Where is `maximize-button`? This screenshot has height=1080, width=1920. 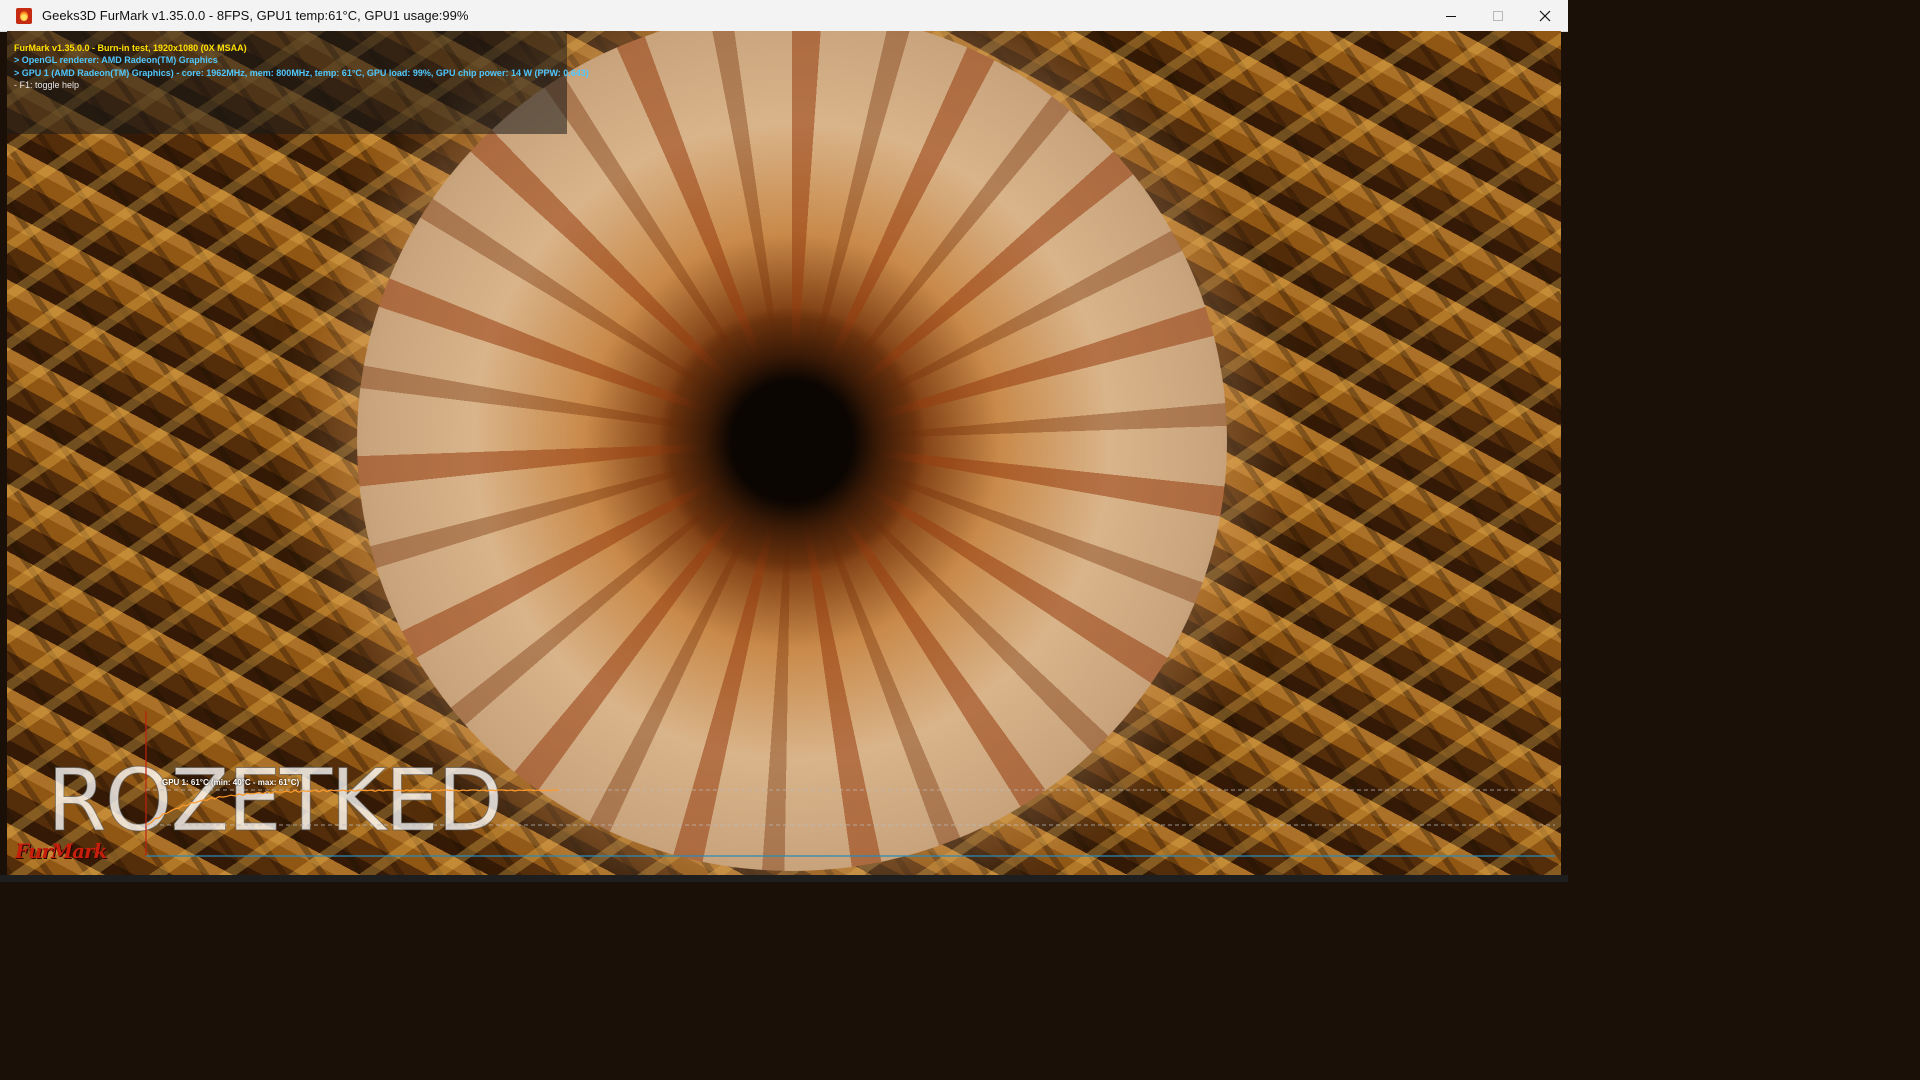
maximize-button is located at coordinates (1497, 15).